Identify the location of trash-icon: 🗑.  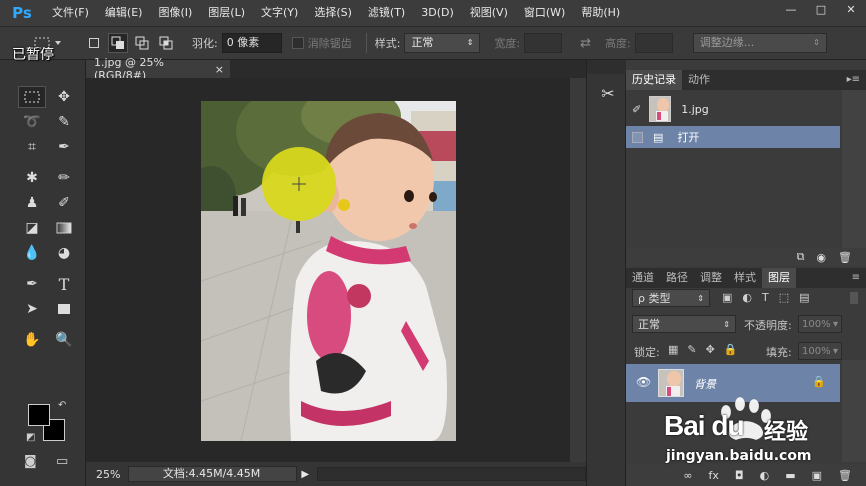
(845, 257).